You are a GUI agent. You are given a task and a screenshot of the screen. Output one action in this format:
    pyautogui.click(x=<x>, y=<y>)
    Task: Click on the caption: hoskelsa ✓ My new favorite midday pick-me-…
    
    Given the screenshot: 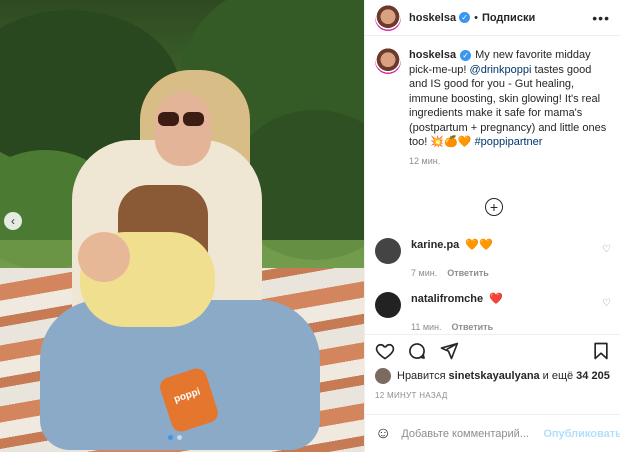 What is the action you would take?
    pyautogui.click(x=492, y=93)
    